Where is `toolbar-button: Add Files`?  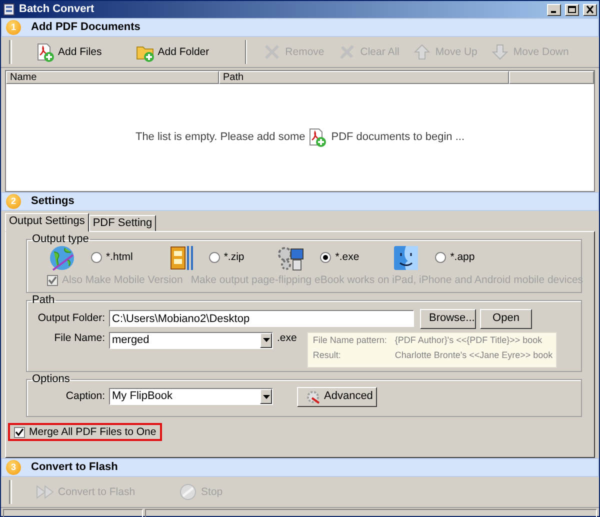
toolbar-button: Add Files is located at coordinates (69, 52).